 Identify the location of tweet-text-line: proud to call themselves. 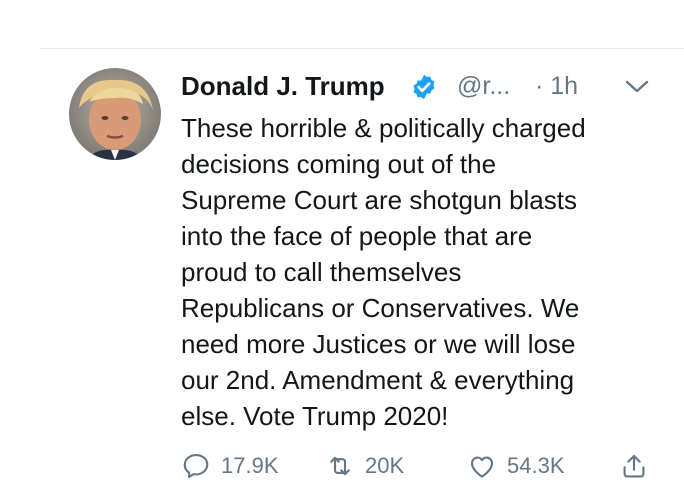
(321, 272).